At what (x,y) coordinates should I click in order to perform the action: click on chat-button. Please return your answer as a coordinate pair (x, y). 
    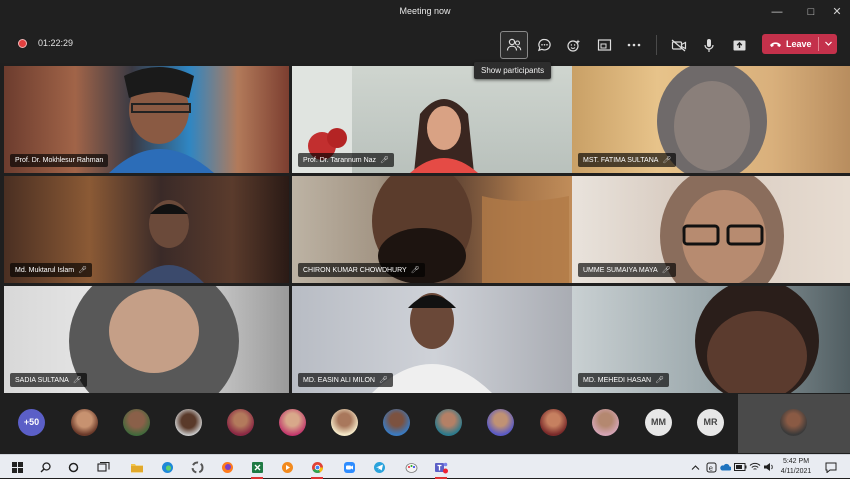
    Looking at the image, I should click on (544, 45).